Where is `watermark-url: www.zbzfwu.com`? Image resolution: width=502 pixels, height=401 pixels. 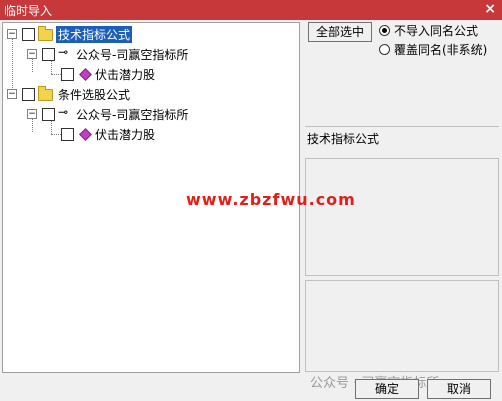
watermark-url: www.zbzfwu.com is located at coordinates (271, 199).